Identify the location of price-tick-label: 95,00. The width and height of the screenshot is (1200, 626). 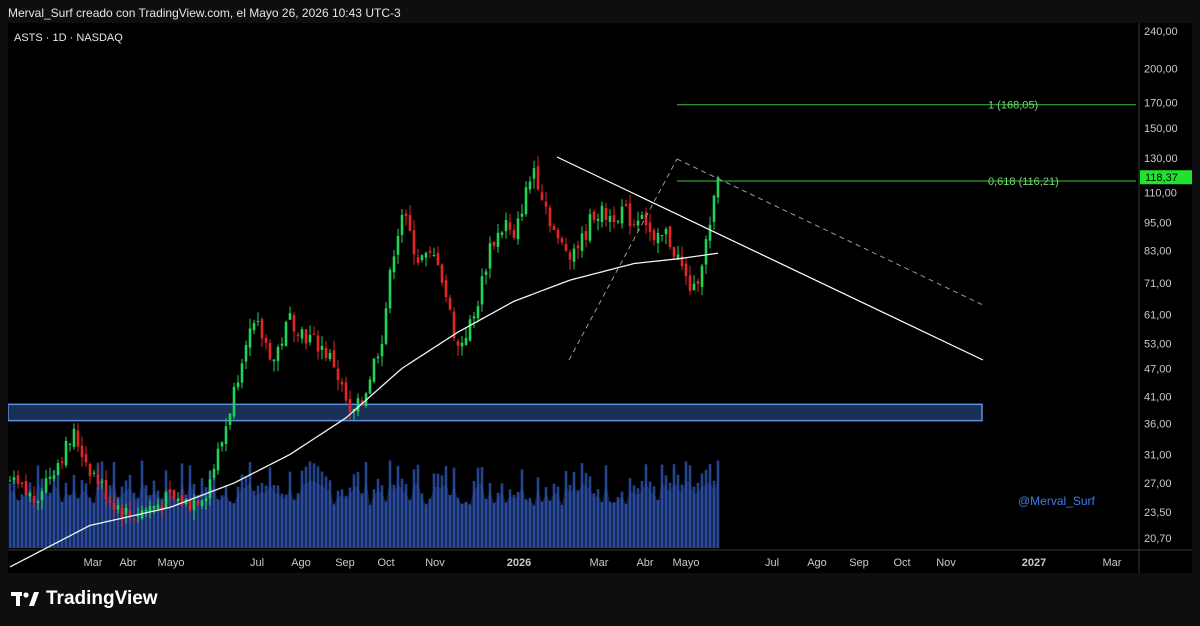
(1158, 224).